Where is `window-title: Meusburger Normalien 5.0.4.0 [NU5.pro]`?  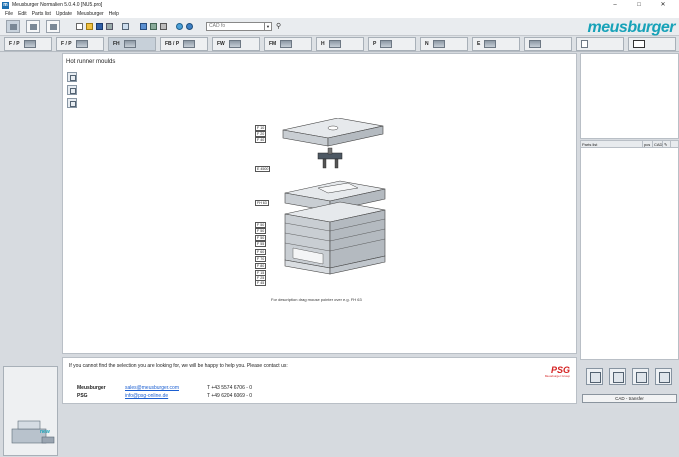 window-title: Meusburger Normalien 5.0.4.0 [NU5.pro] is located at coordinates (57, 5).